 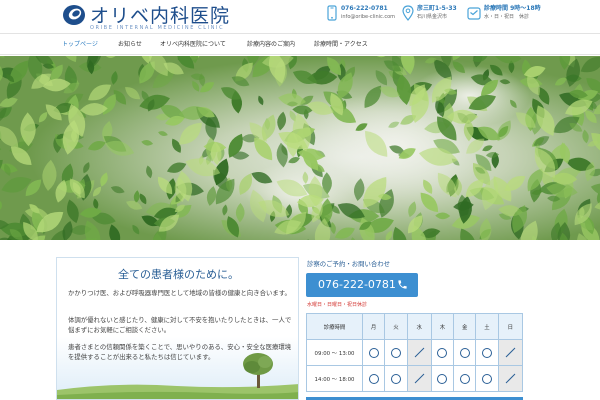 I want to click on day-header: 火, so click(x=396, y=326).